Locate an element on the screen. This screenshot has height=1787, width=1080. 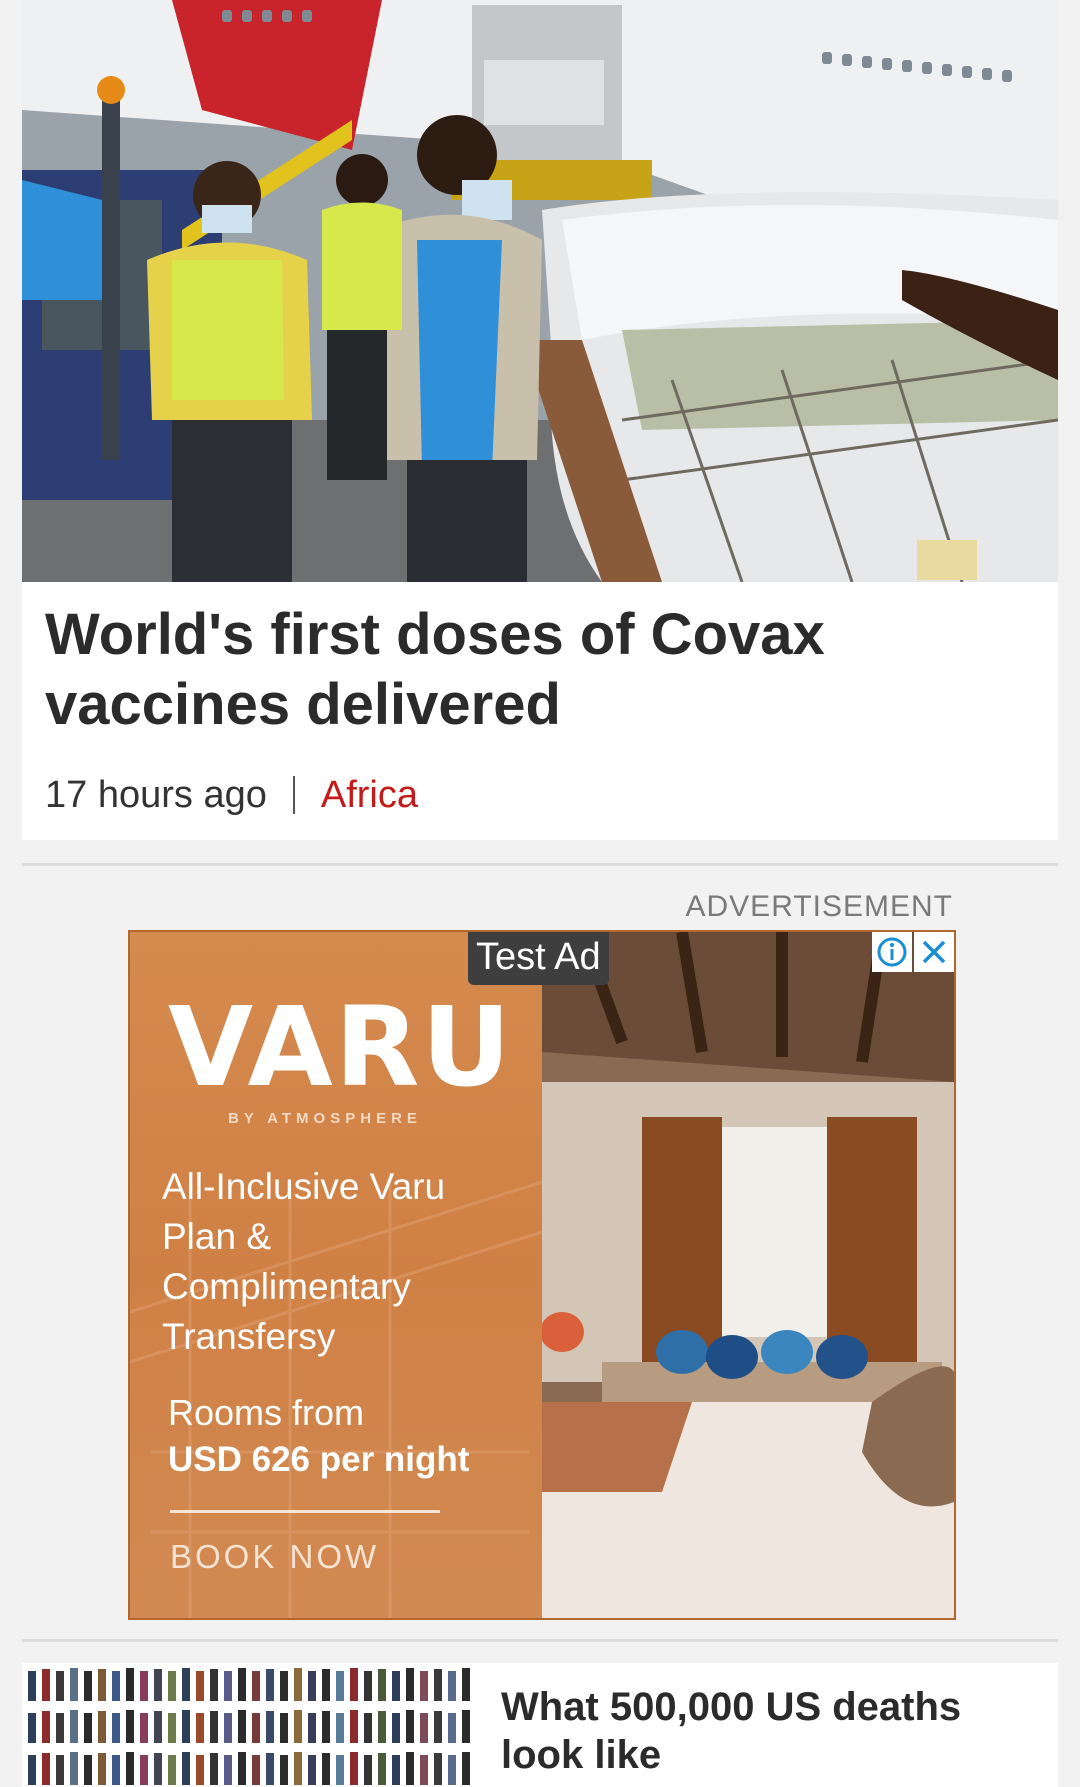
close-icon is located at coordinates (934, 952).